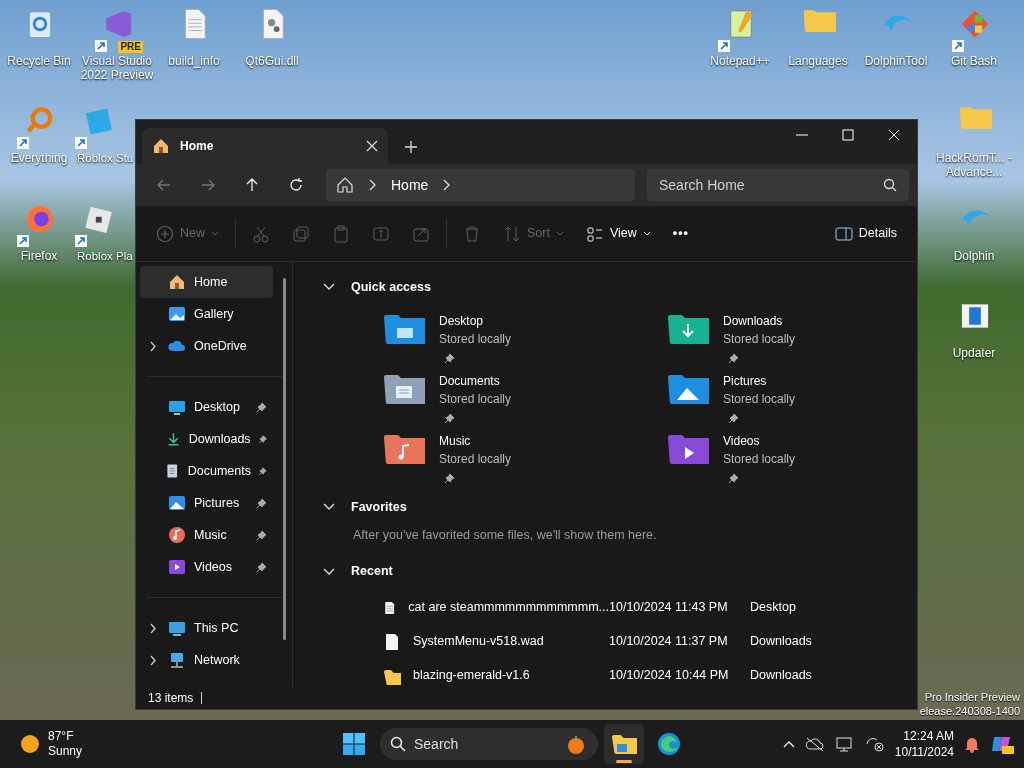  I want to click on right-arrow-icon, so click(208, 185).